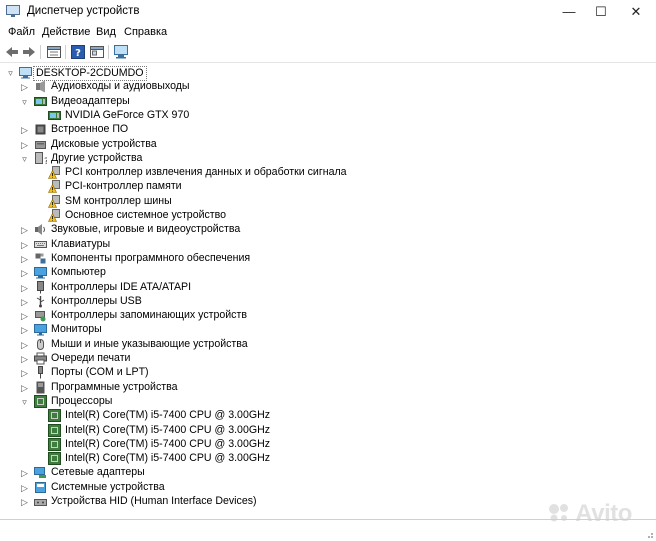 Image resolution: width=656 pixels, height=541 pixels. What do you see at coordinates (300, 401) in the screenshot?
I see `tree-category: ▿ Процессоры` at bounding box center [300, 401].